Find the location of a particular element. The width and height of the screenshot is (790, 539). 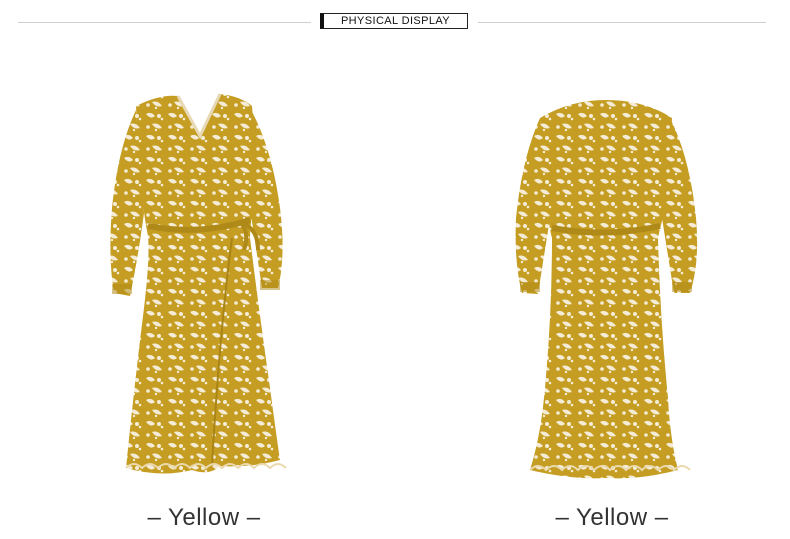

product-caption-back: – Yellow – is located at coordinates (612, 517).